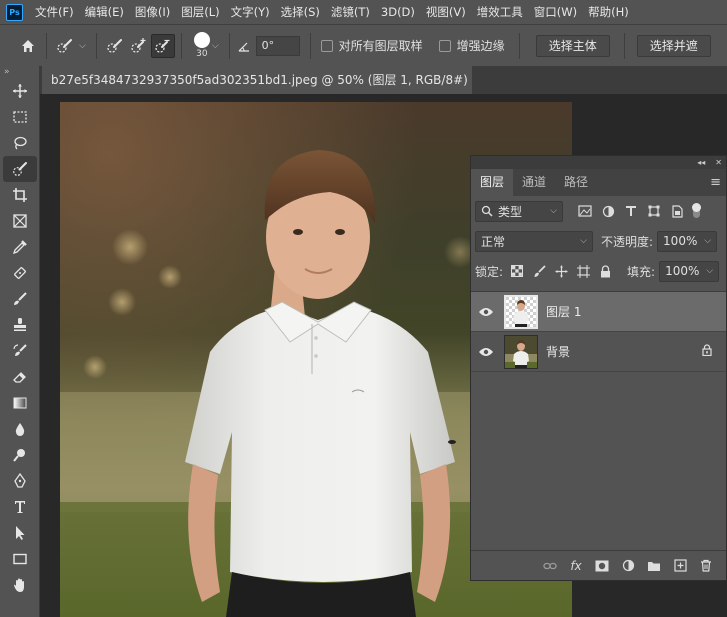 This screenshot has width=727, height=617. Describe the element at coordinates (628, 566) in the screenshot. I see `new-adjustment-layer-icon` at that location.